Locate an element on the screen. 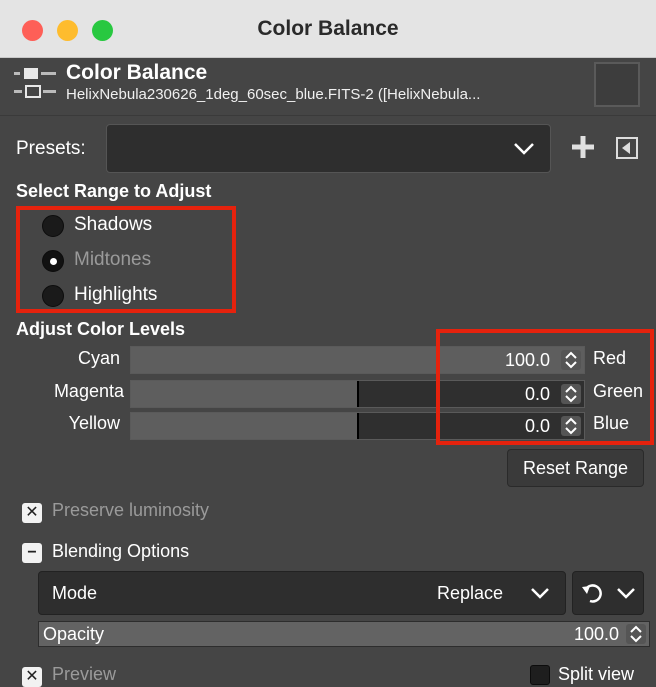 This screenshot has width=656, height=687. reset-range-button: Reset Range is located at coordinates (575, 468).